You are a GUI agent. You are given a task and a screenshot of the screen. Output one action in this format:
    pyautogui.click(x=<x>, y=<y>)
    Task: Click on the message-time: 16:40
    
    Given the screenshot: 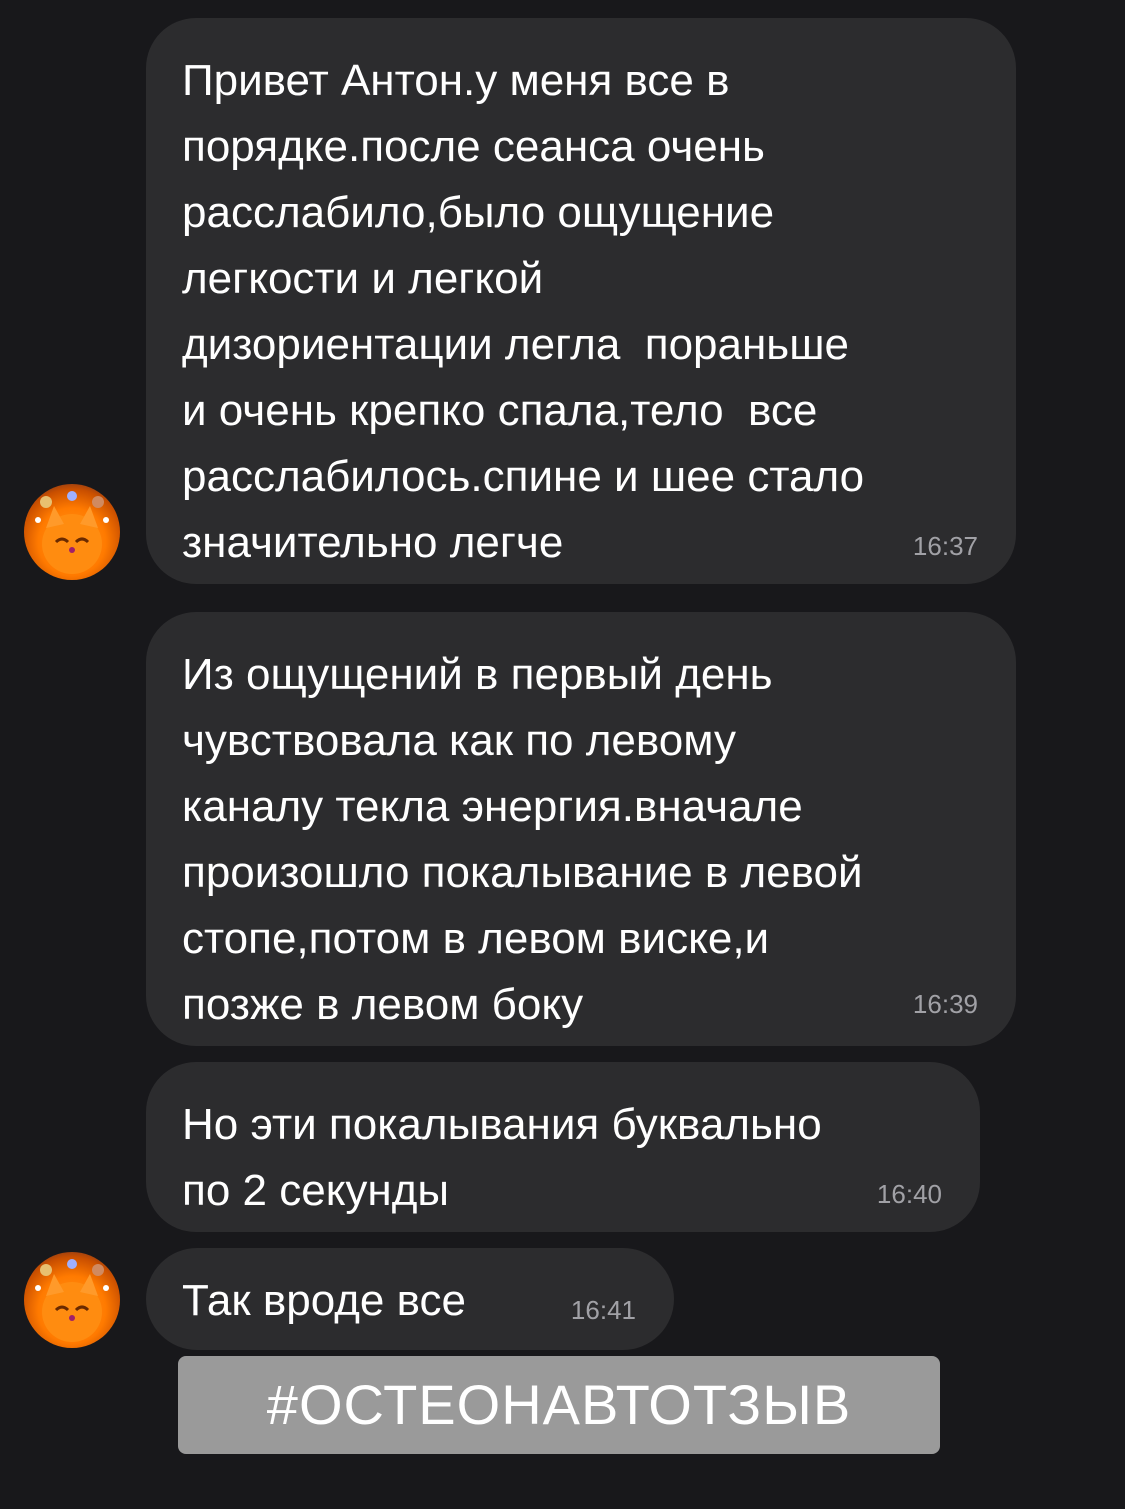 What is the action you would take?
    pyautogui.click(x=909, y=1194)
    